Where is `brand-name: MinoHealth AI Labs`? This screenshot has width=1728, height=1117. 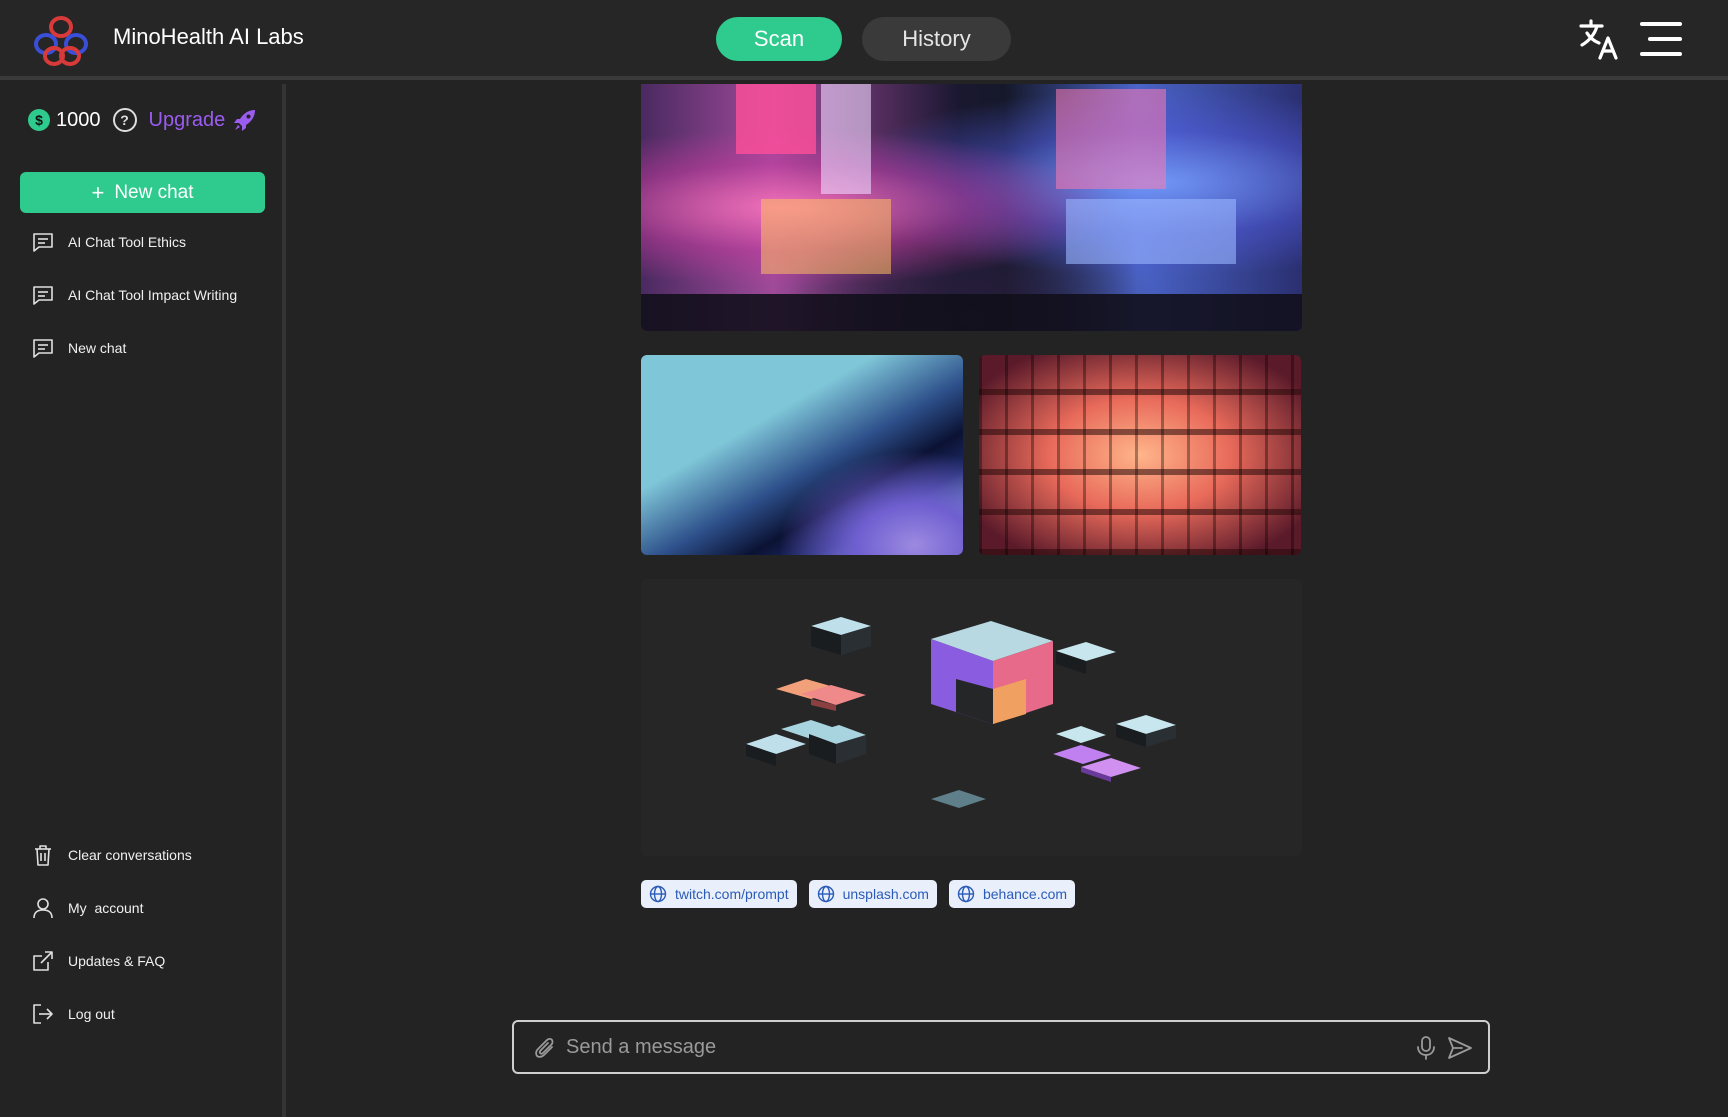
brand-name: MinoHealth AI Labs is located at coordinates (208, 36).